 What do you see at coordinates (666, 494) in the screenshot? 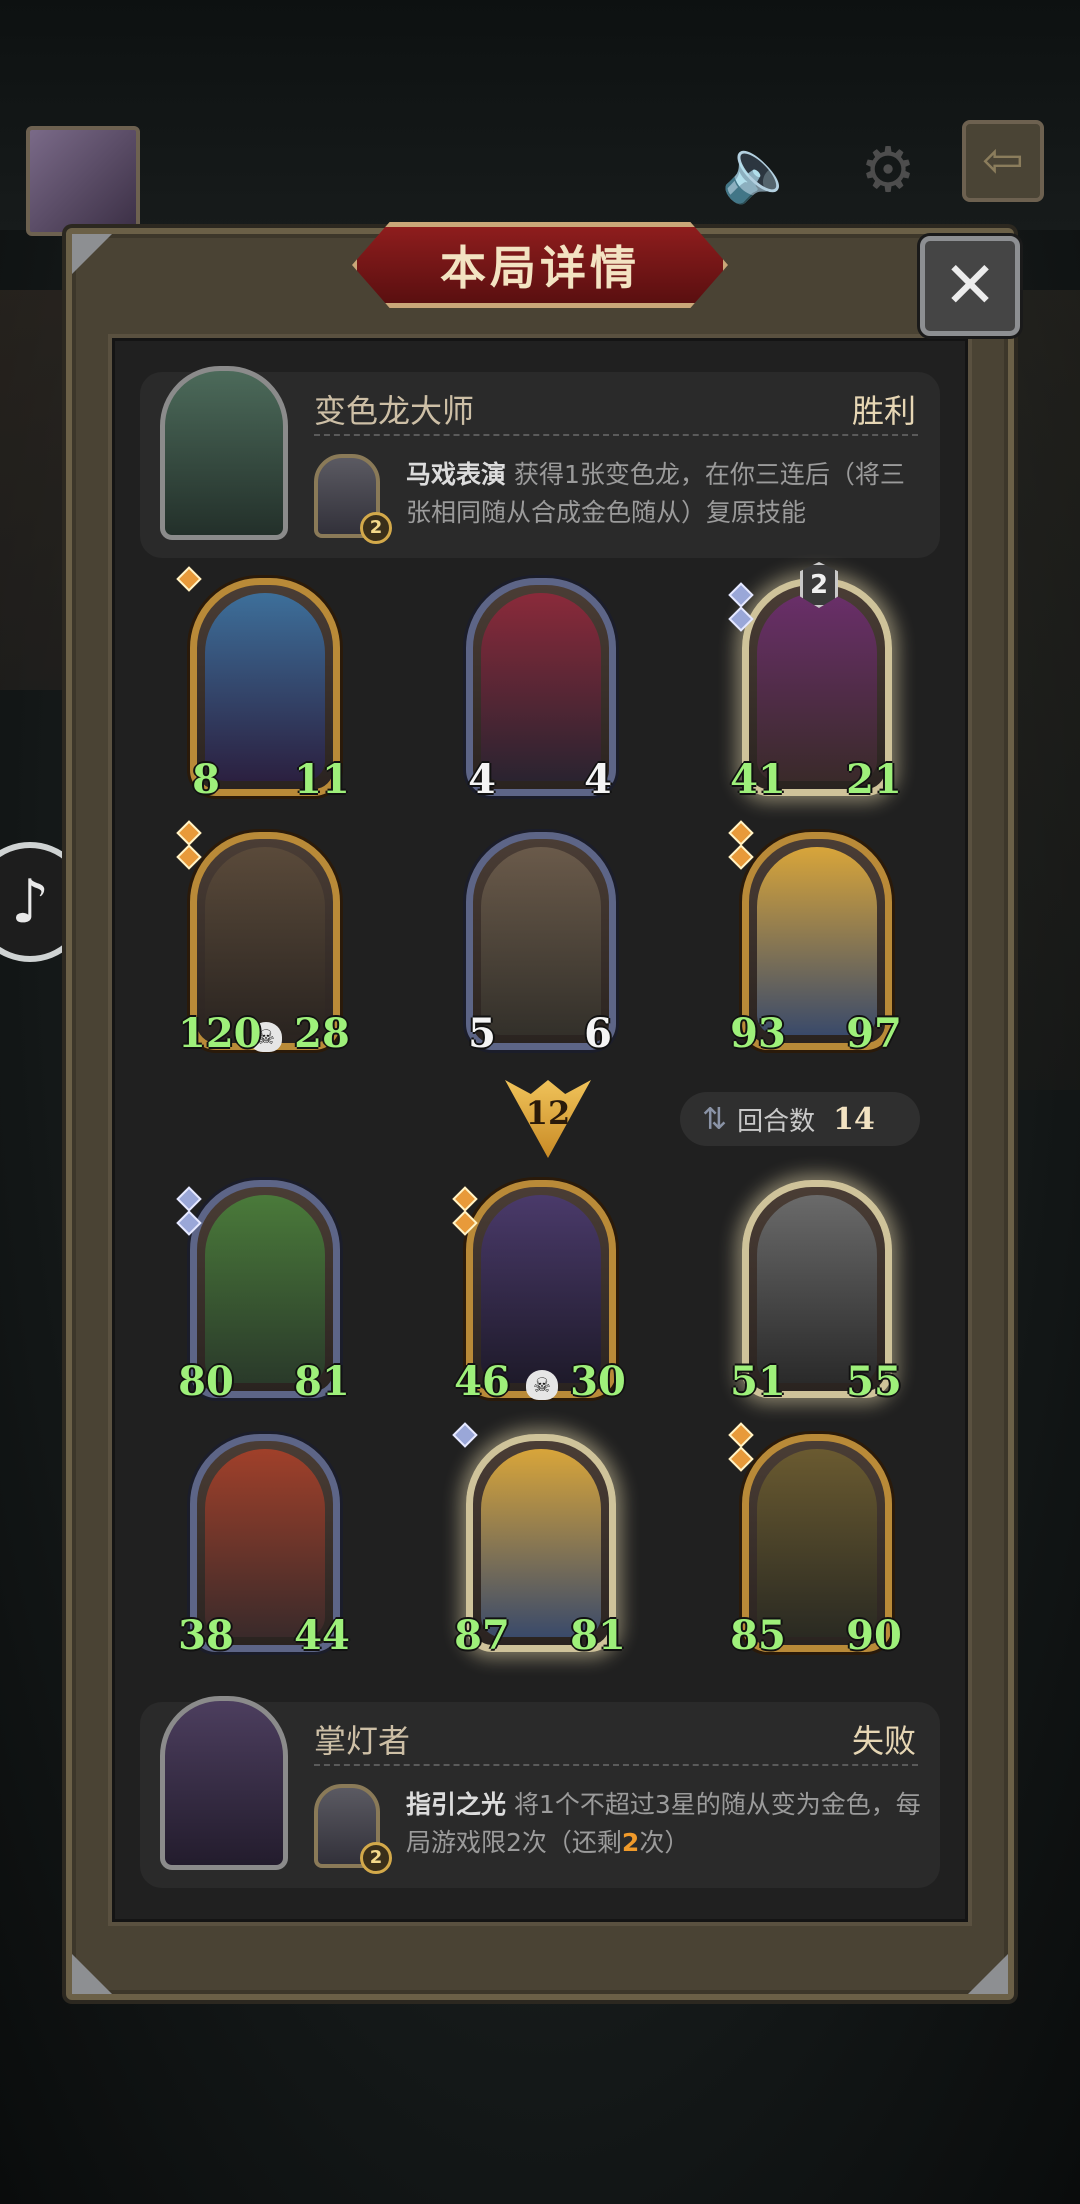
I see `skill-description: 马戏表演 获得1张变色龙，在你三连后（将三张相同随从合成金色随从）复原技能` at bounding box center [666, 494].